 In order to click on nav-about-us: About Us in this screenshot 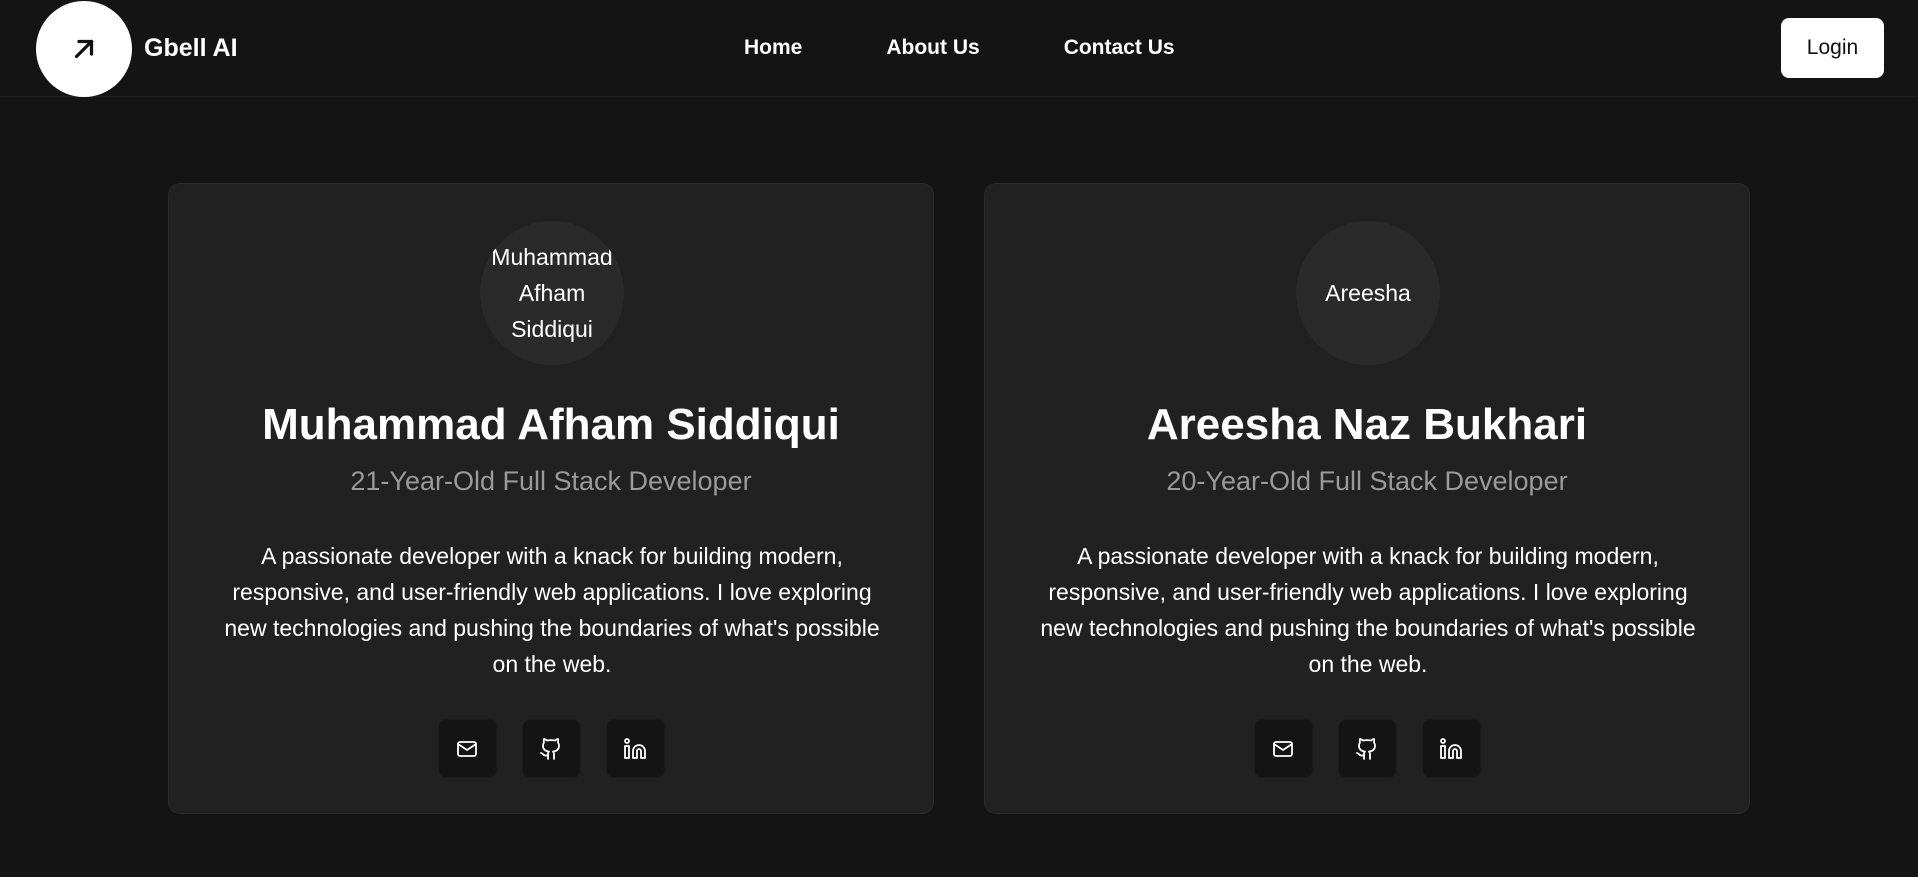, I will do `click(932, 48)`.